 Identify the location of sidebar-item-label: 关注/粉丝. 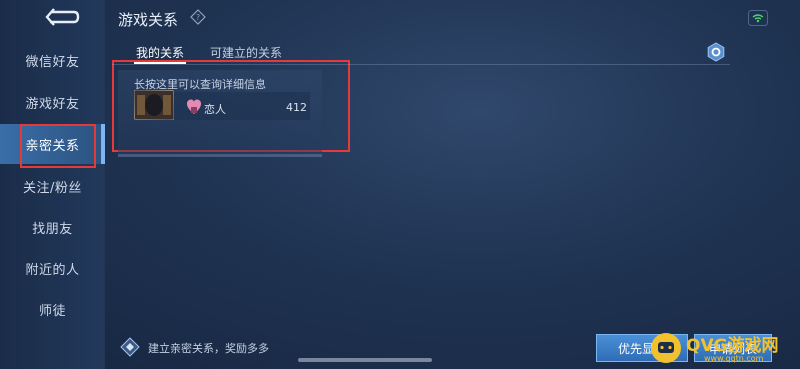
(52, 188).